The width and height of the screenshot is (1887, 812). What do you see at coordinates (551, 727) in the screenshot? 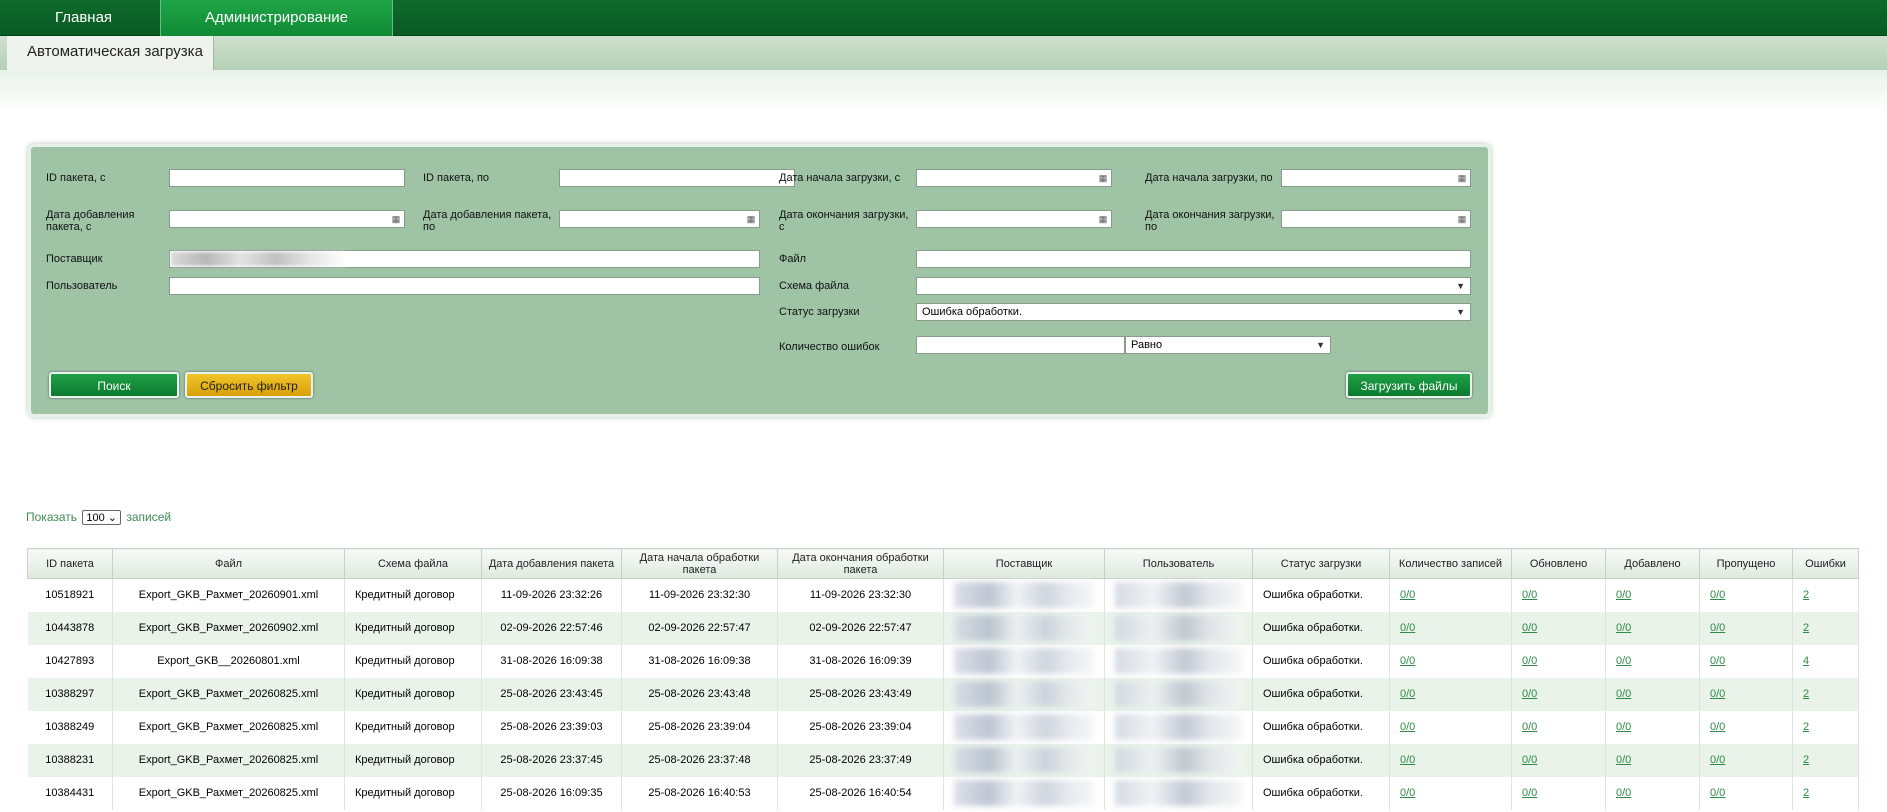
I see `cell-added: 25-08-2026 23:39:03` at bounding box center [551, 727].